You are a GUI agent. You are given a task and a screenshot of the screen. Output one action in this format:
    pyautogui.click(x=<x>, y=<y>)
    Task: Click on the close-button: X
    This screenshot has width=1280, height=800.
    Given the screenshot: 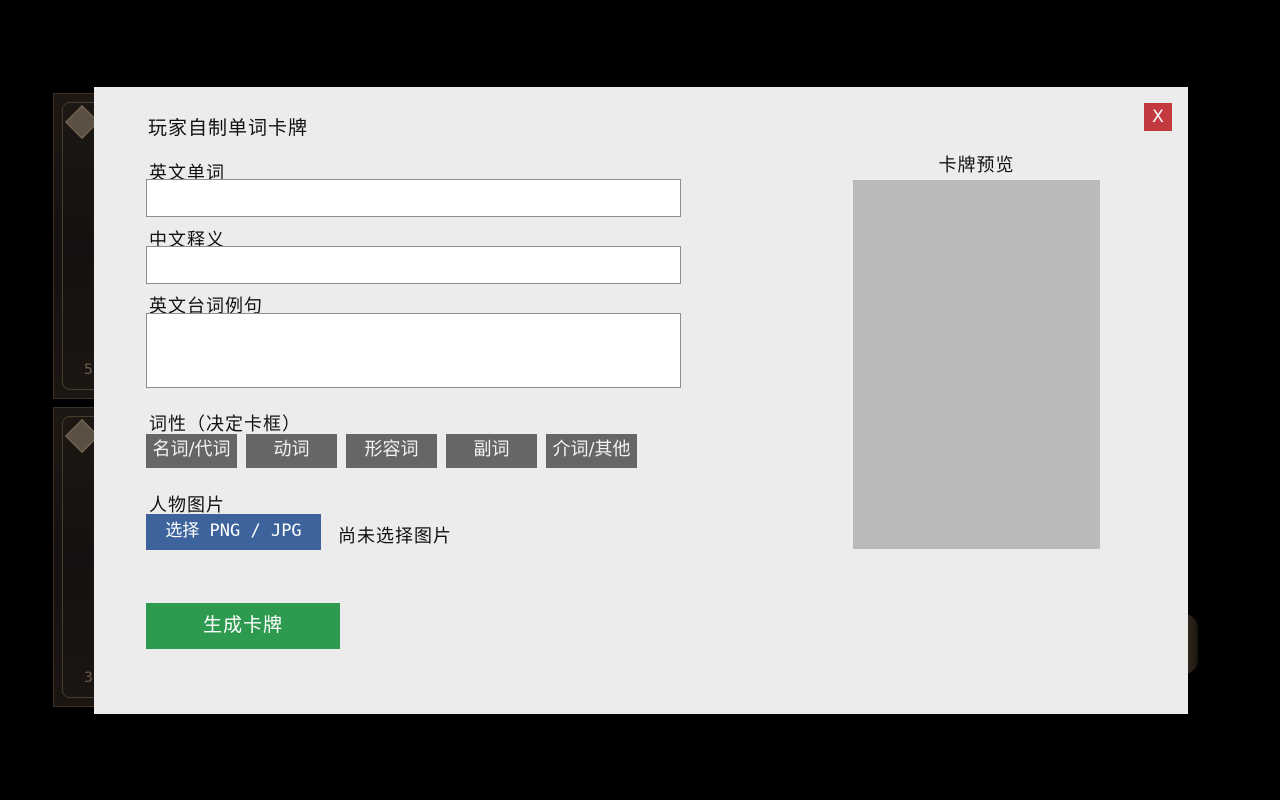 What is the action you would take?
    pyautogui.click(x=1158, y=117)
    